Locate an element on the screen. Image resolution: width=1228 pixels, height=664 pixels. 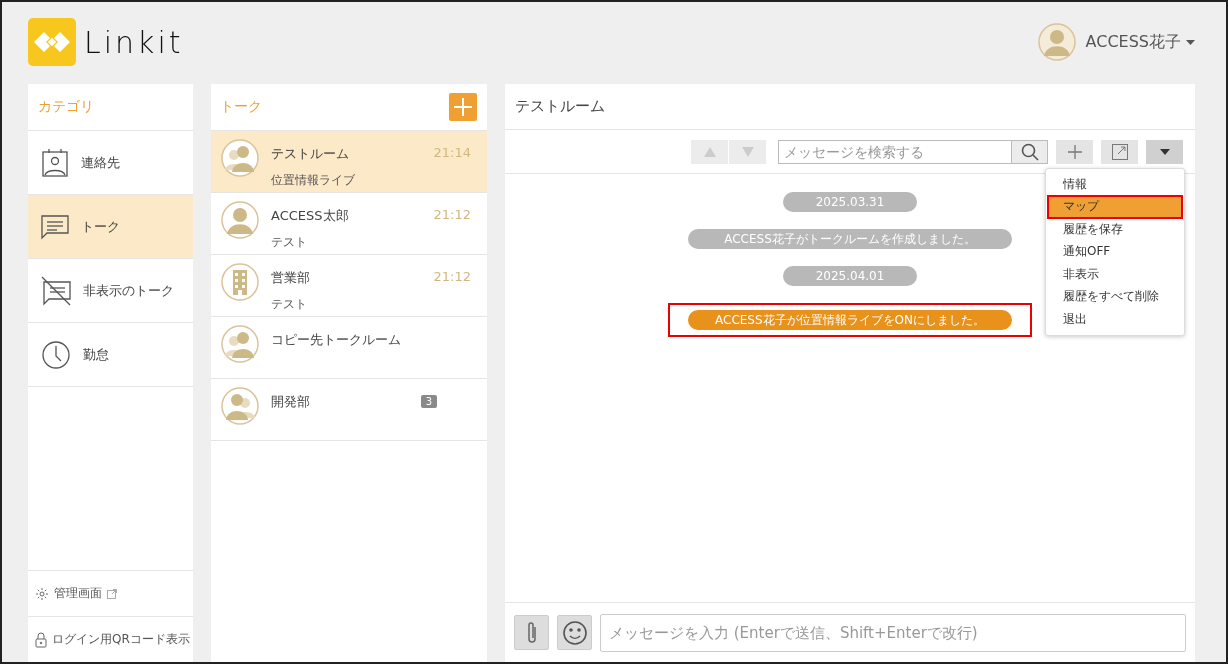
user-avatar-icon is located at coordinates (1056, 42).